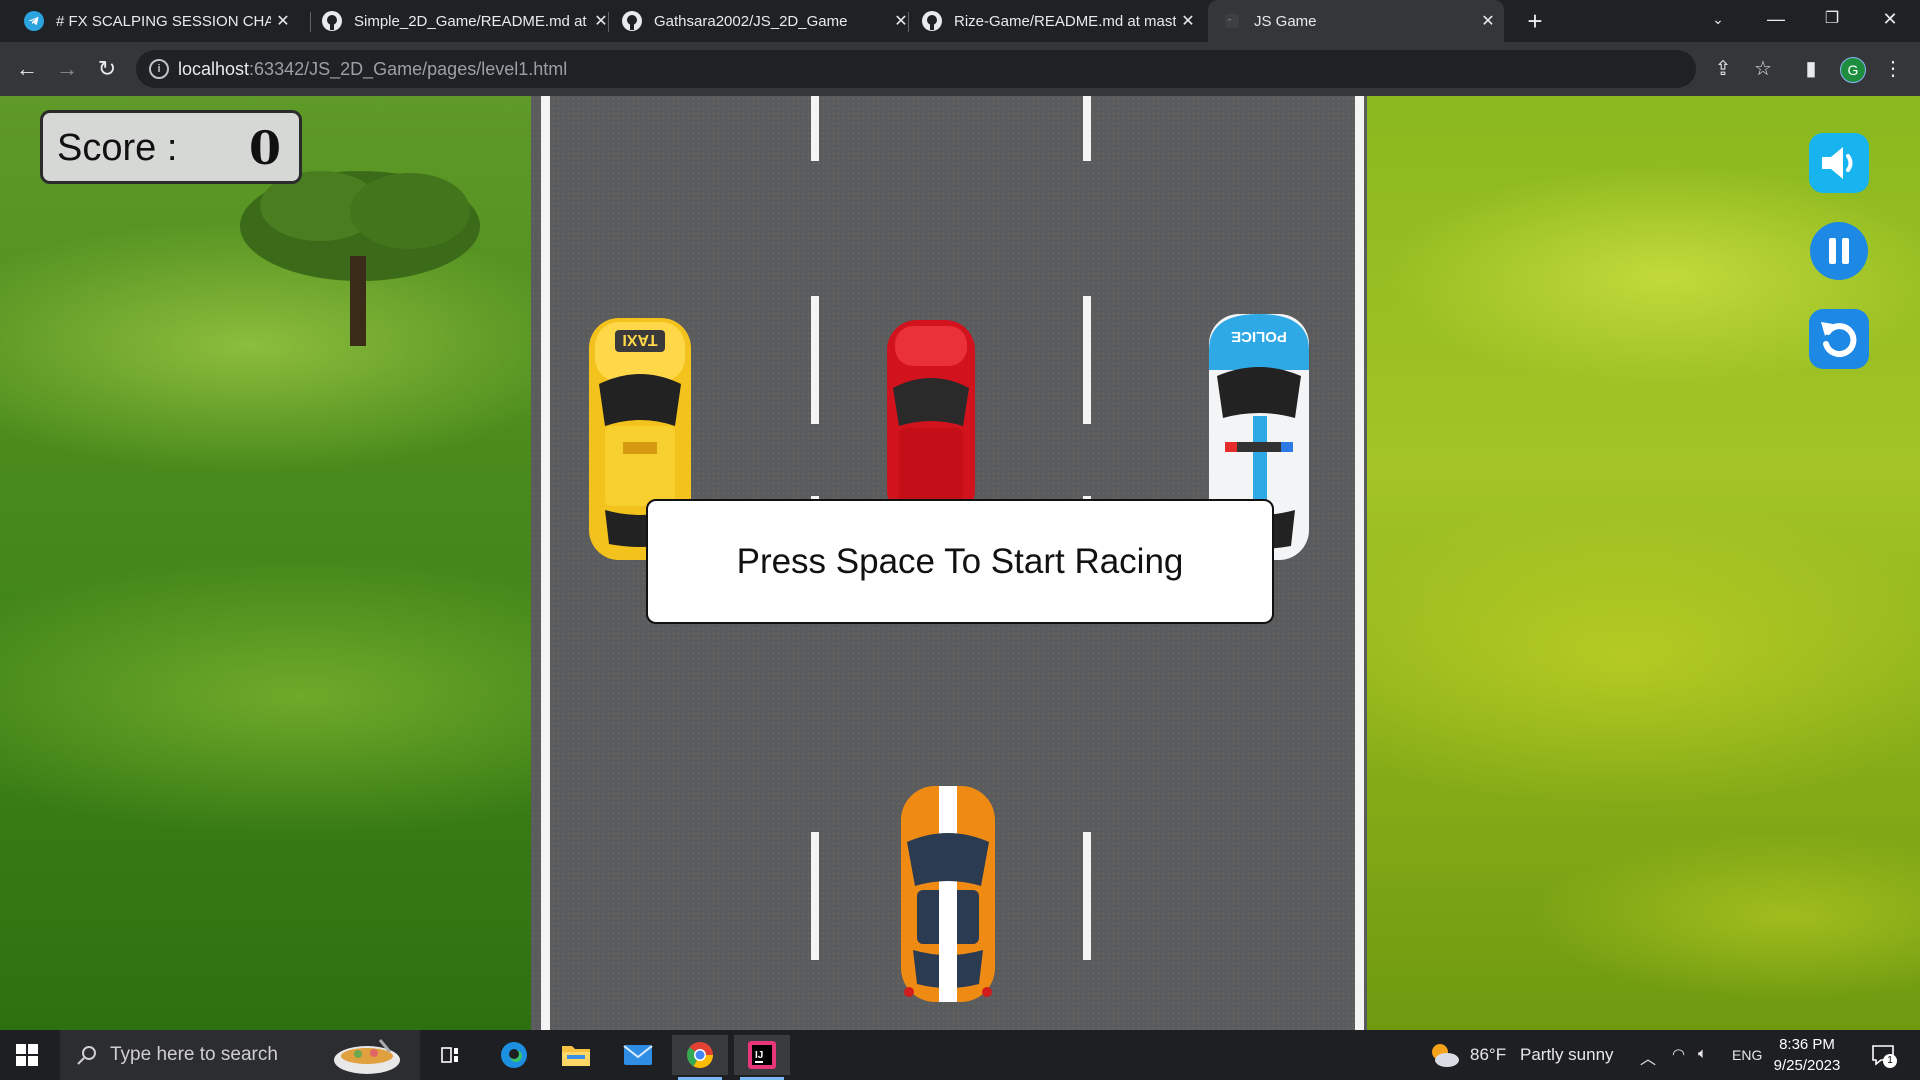 The height and width of the screenshot is (1080, 1920). I want to click on forward-button: →, so click(67, 69).